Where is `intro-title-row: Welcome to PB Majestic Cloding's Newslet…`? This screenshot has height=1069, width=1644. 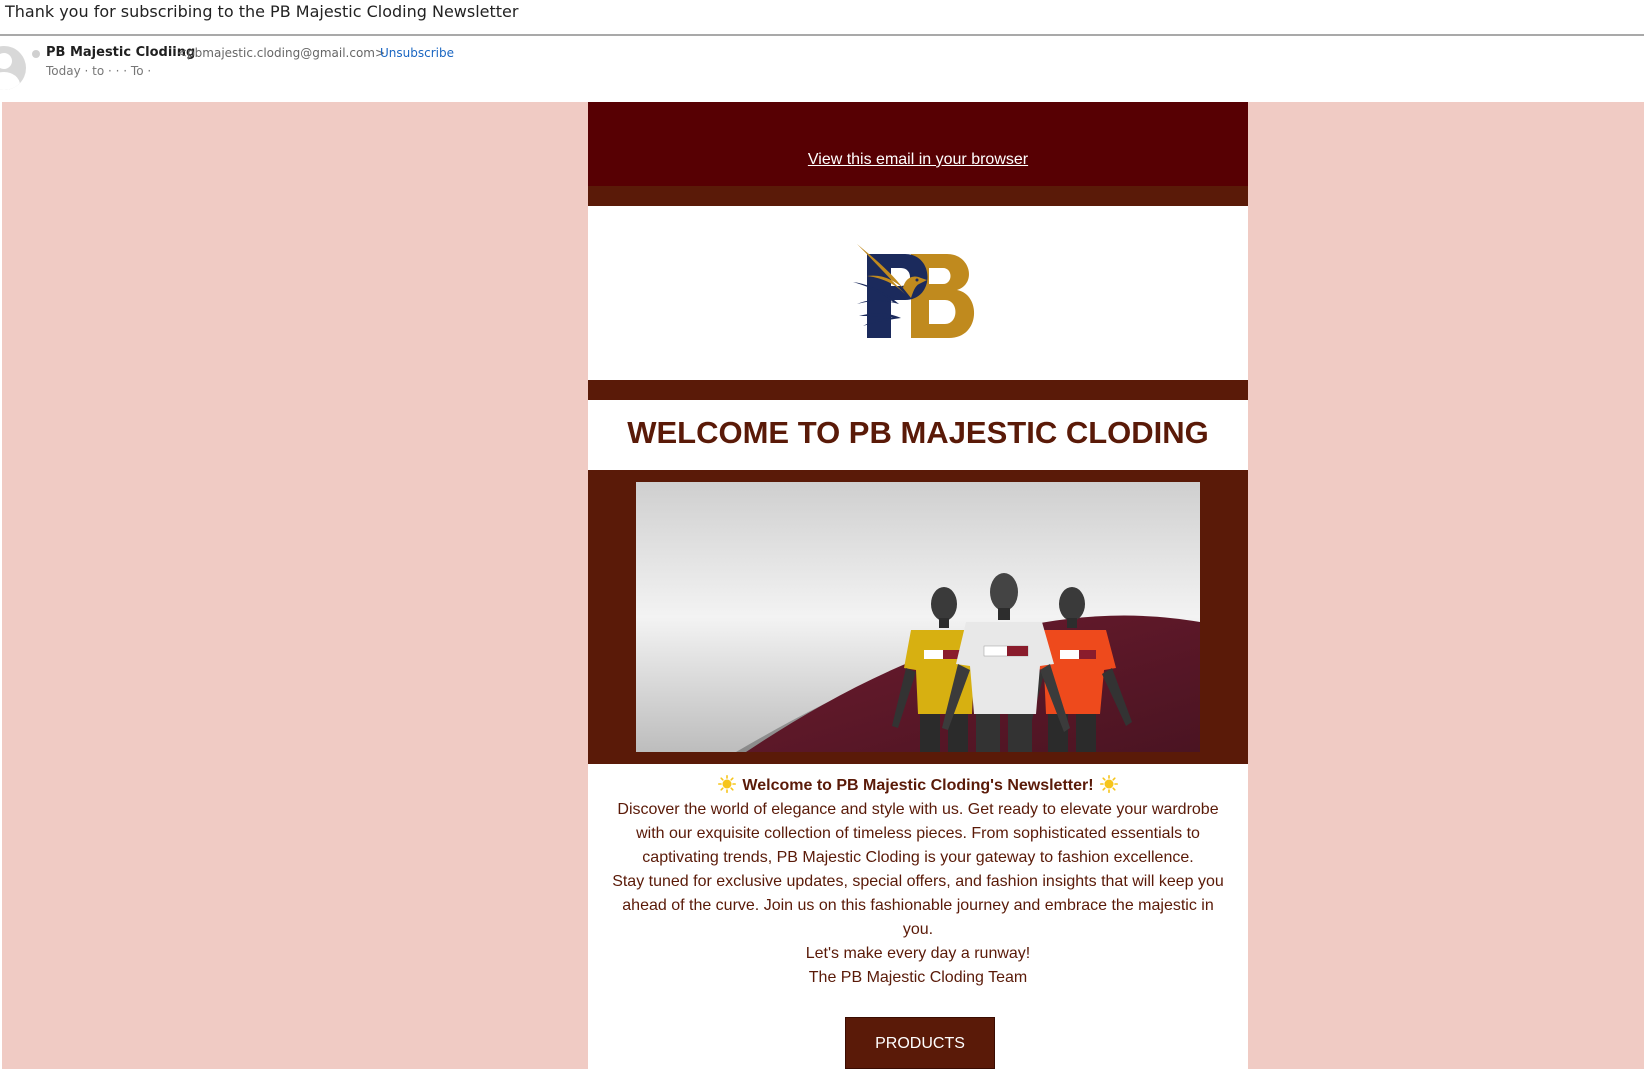
intro-title-row: Welcome to PB Majestic Cloding's Newslet… is located at coordinates (918, 786).